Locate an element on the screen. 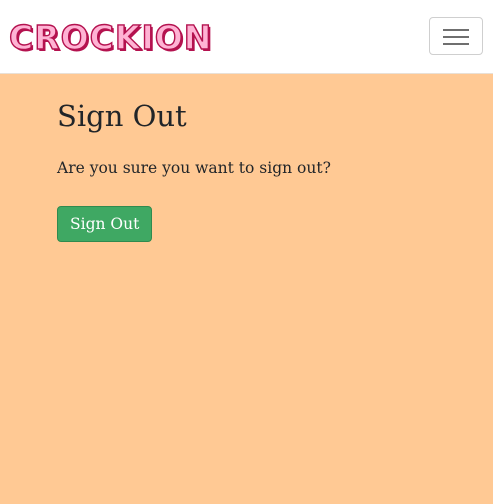 The width and height of the screenshot is (493, 504). confirmation-message: Are you sure you want to sign out? is located at coordinates (194, 168).